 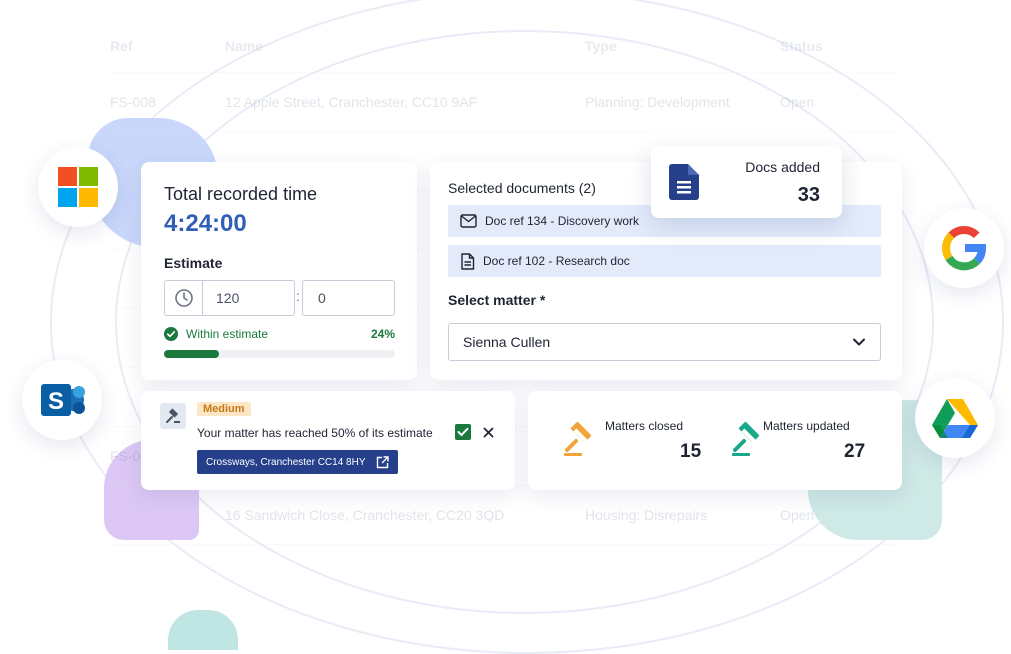 I want to click on matter-link-button: Crossways, Cranchester CC14 8HY, so click(x=297, y=462).